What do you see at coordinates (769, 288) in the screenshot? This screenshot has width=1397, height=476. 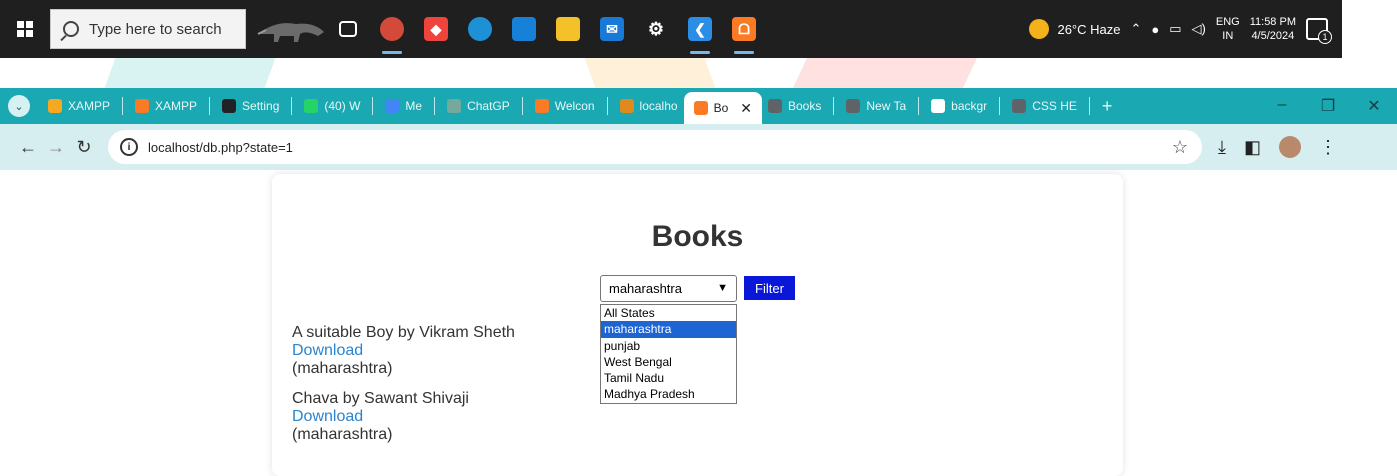 I see `filter-button: Filter` at bounding box center [769, 288].